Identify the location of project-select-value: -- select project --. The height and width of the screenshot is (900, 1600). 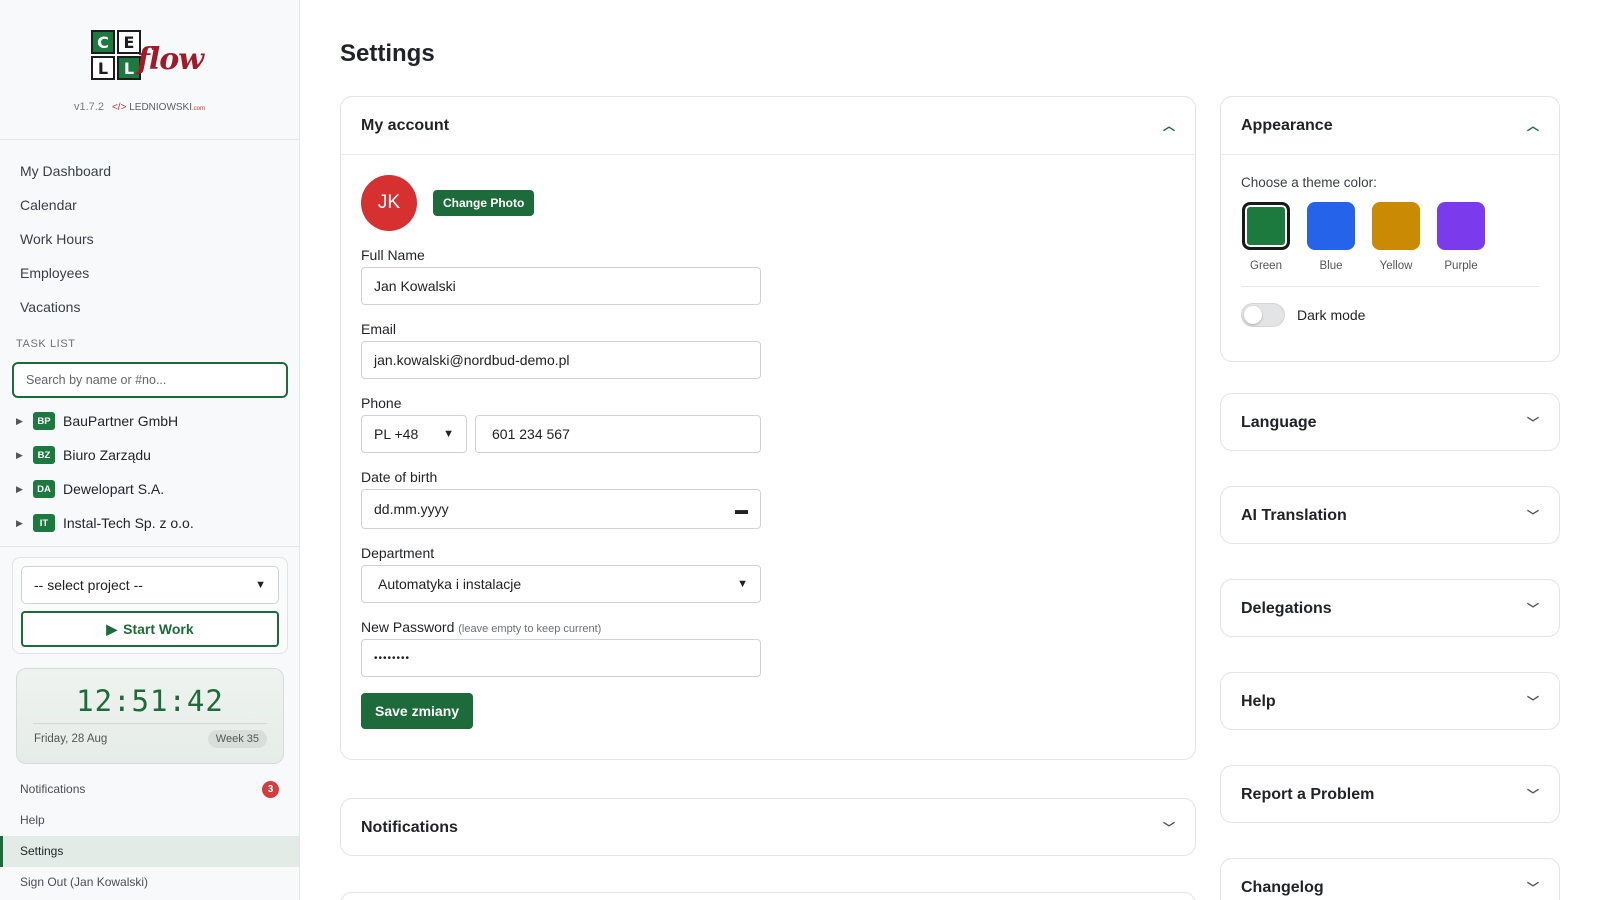
(88, 585).